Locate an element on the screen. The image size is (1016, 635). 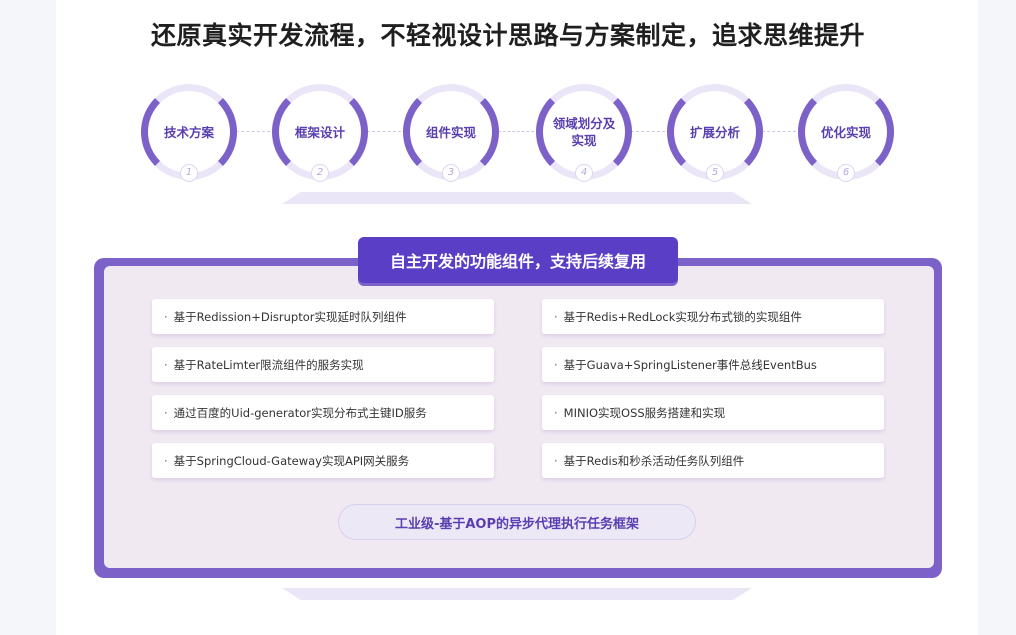
panel-shelf-decoration is located at coordinates (517, 594).